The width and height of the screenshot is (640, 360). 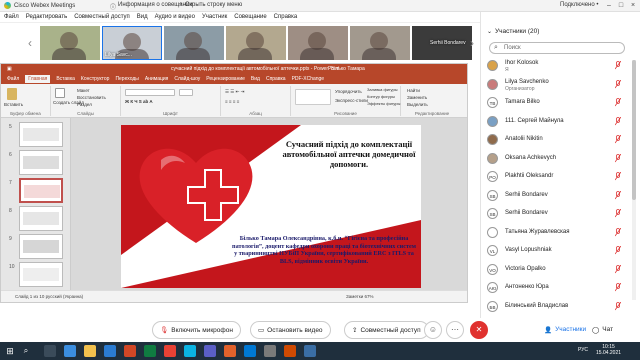 What do you see at coordinates (139, 101) in the screenshot?
I see `bold-button: Ж К Ч S ab A` at bounding box center [139, 101].